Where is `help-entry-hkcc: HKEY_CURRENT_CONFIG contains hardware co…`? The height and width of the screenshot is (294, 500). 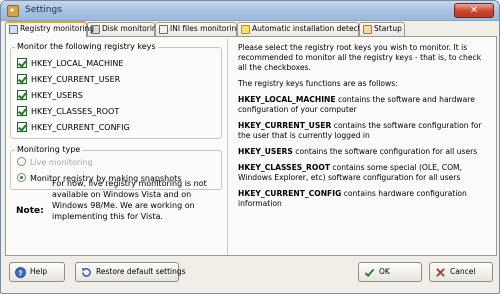
help-entry-hkcc: HKEY_CURRENT_CONFIG contains hardware co… is located at coordinates (364, 199).